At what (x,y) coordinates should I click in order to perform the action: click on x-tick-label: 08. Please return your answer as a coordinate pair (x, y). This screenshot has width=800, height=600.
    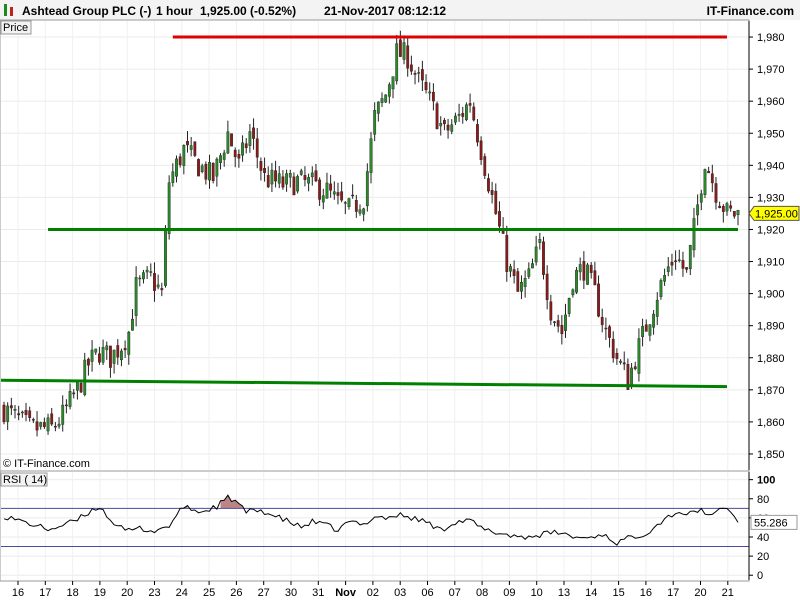
    Looking at the image, I should click on (482, 593).